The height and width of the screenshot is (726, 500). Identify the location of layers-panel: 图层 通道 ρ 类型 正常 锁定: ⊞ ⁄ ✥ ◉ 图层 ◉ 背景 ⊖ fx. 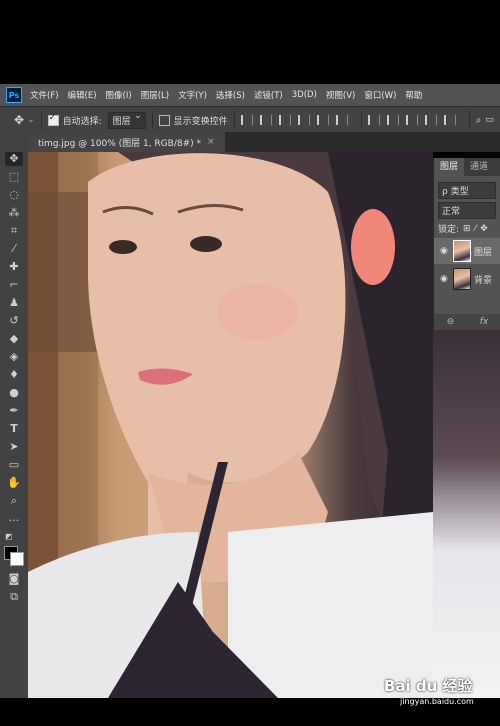
(466, 244).